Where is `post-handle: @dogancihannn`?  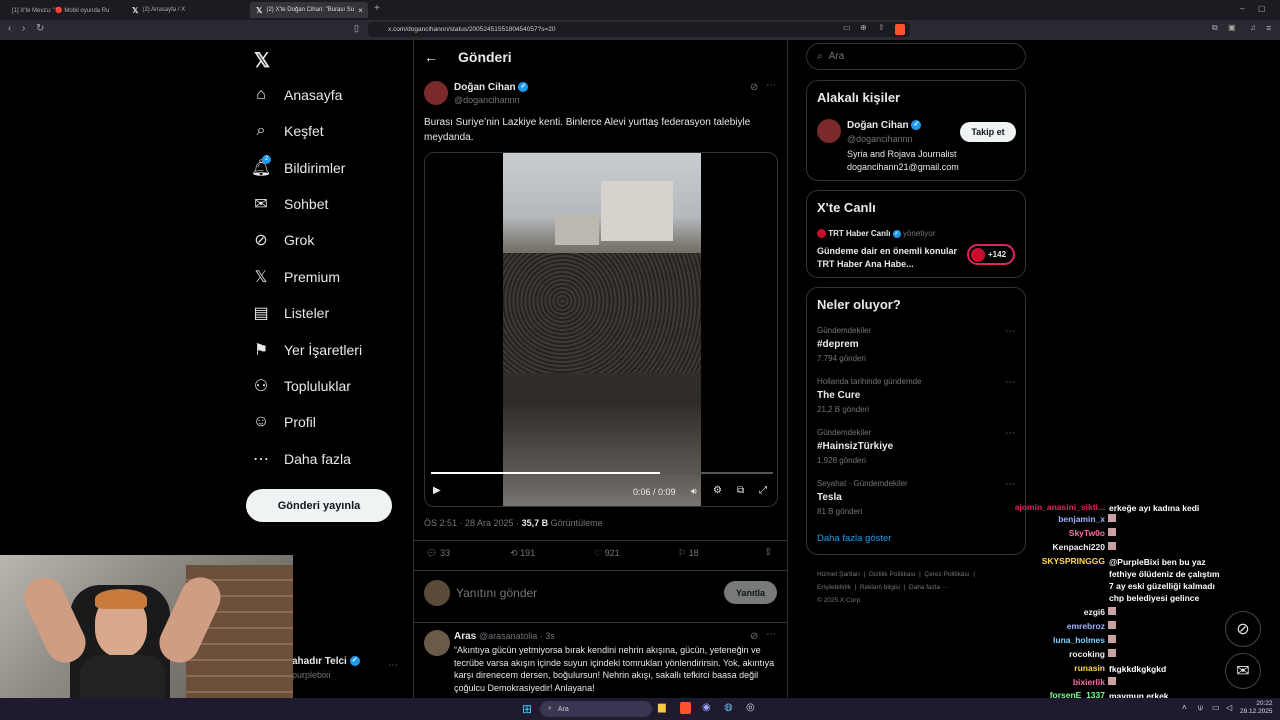 post-handle: @dogancihannn is located at coordinates (487, 100).